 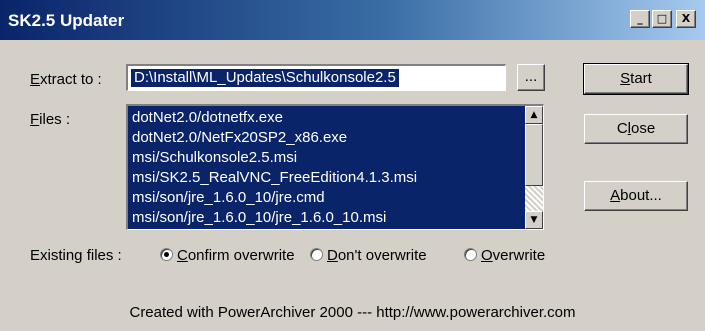 I want to click on list-item: msi/son/jre_1.6.0_10/jre.cmd, so click(x=327, y=198).